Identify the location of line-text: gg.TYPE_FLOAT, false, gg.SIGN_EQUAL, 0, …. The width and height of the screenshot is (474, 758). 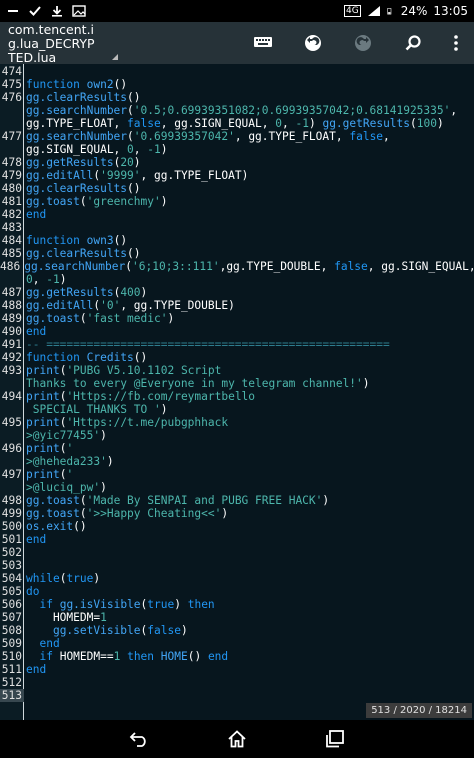
(234, 123).